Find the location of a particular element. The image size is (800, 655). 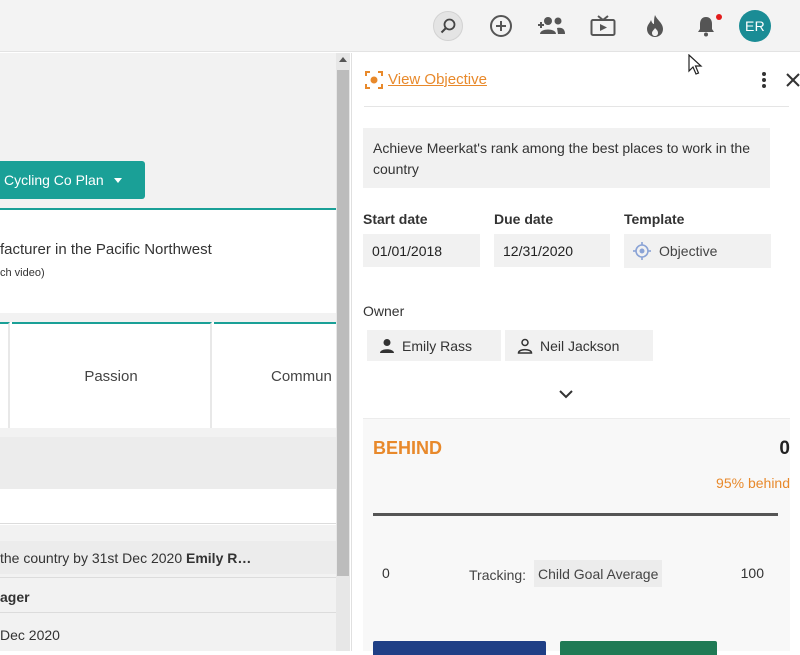

scrollbar-thumb is located at coordinates (343, 323).